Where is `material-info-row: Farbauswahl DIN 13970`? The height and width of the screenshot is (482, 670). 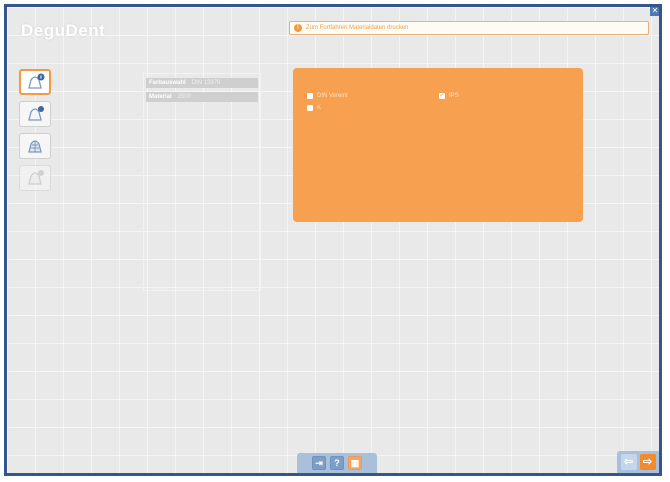
material-info-row: Farbauswahl DIN 13970 is located at coordinates (202, 83).